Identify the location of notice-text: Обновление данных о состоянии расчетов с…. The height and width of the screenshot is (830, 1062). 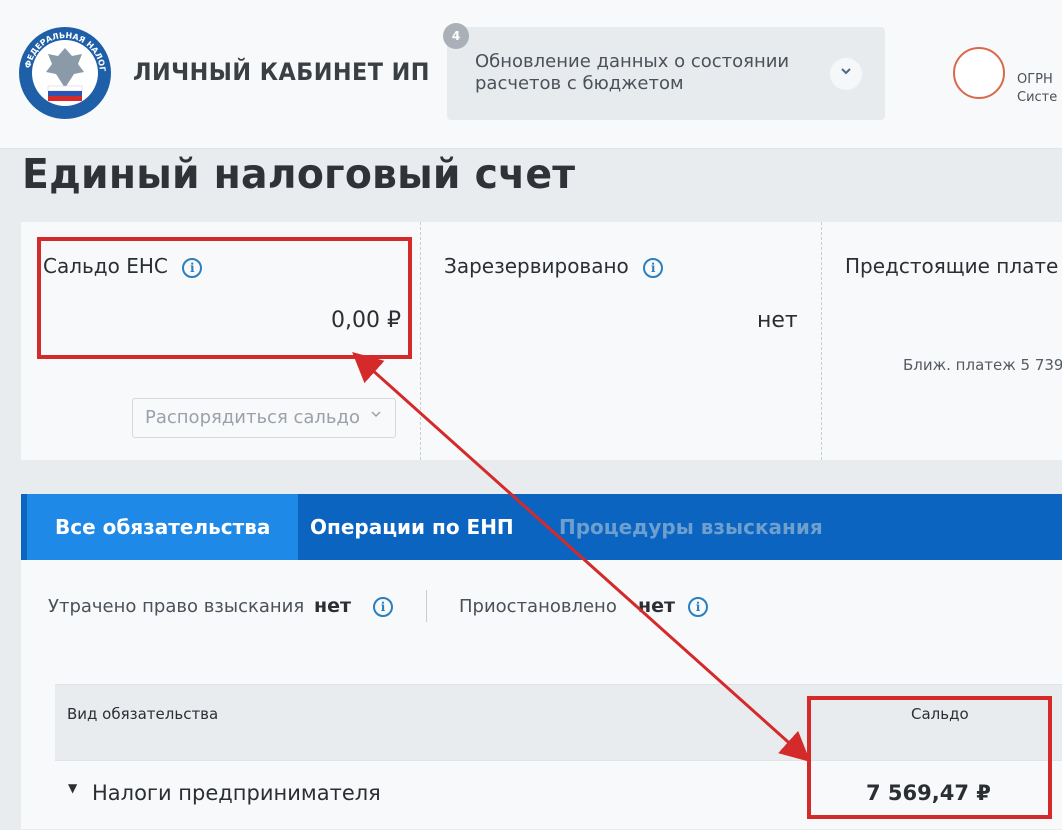
(632, 72).